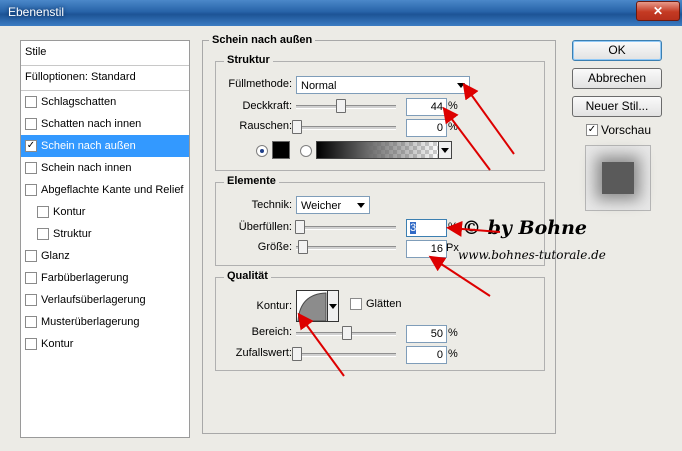  I want to click on annotation-arrow-size, so click(459, 276).